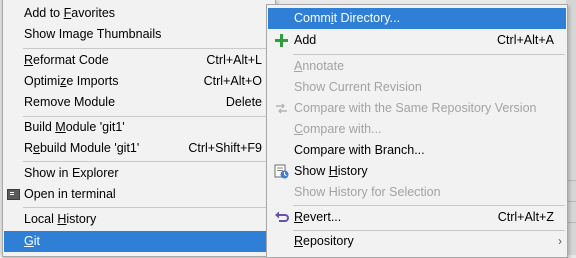  Describe the element at coordinates (525, 40) in the screenshot. I see `shortcut-text: Ctrl+Alt+A` at that location.